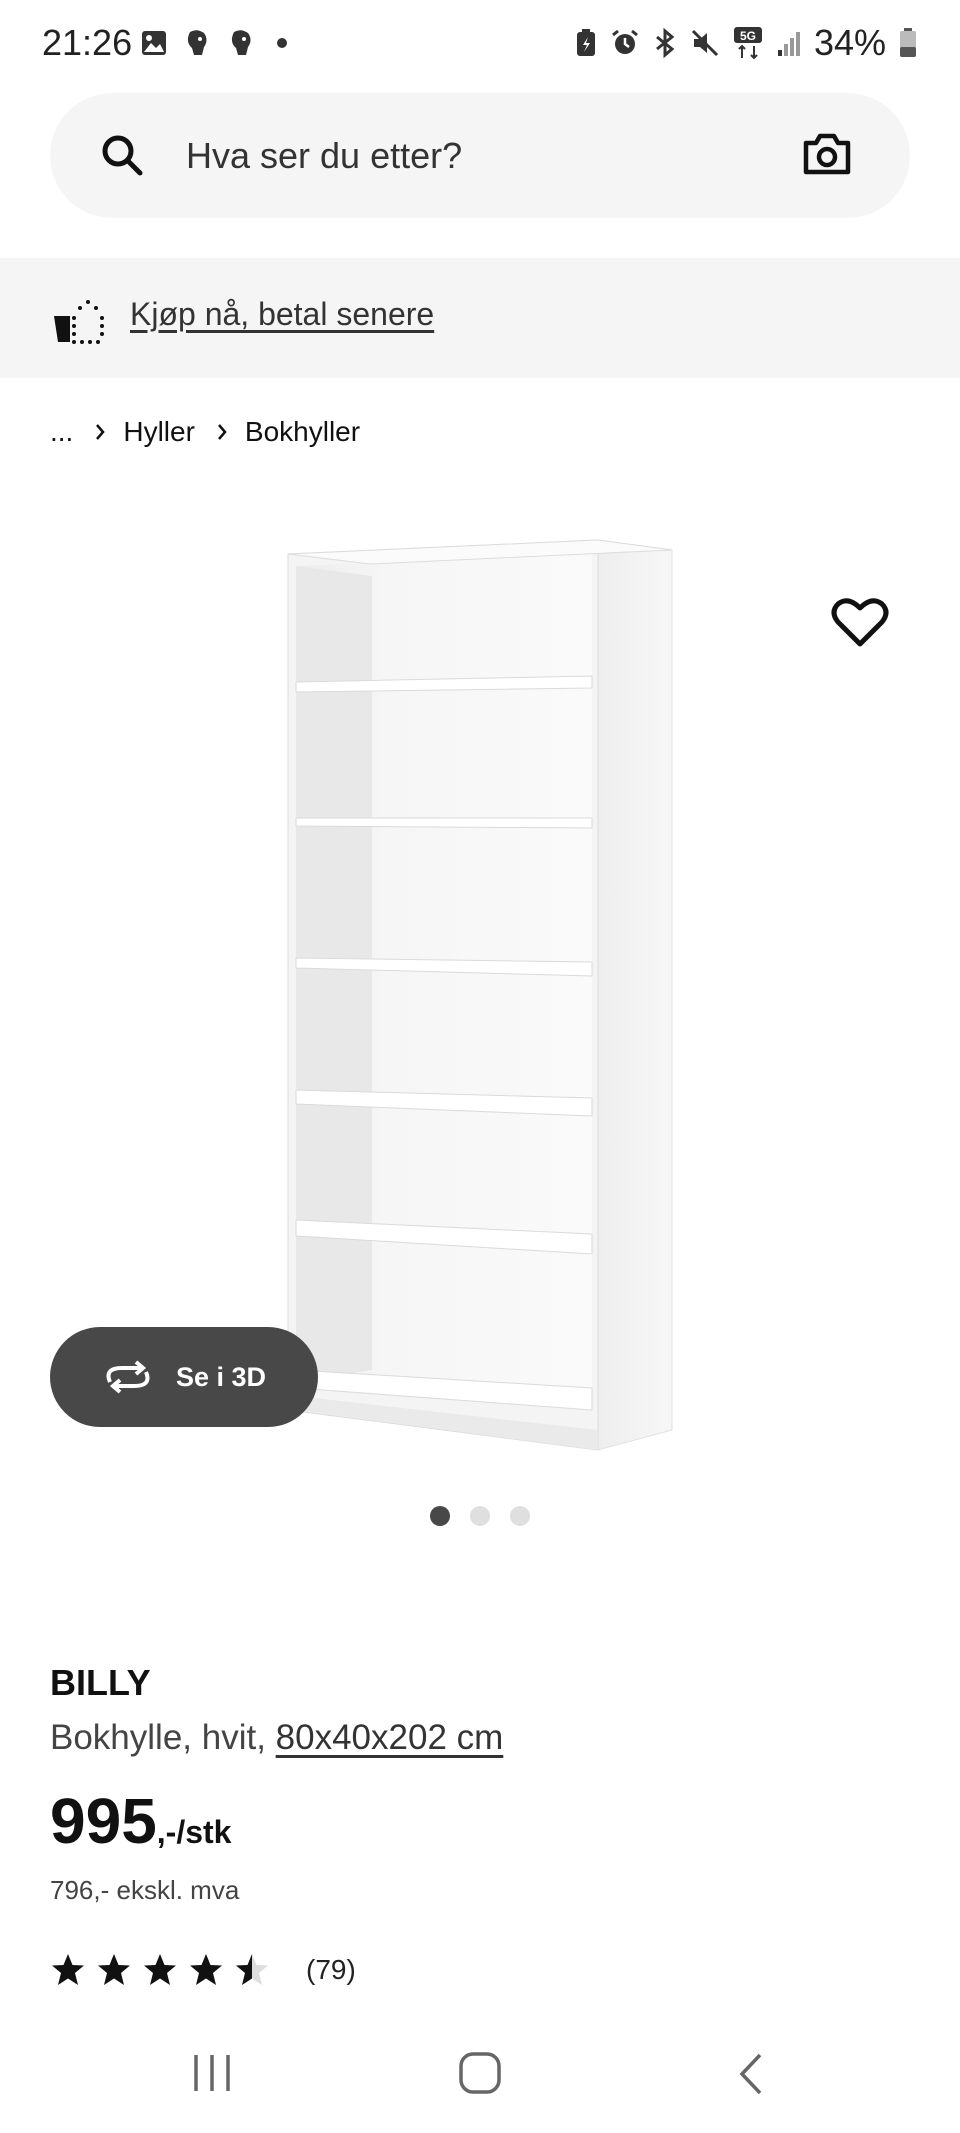 This screenshot has height=2133, width=960. Describe the element at coordinates (506, 156) in the screenshot. I see `search-input` at that location.